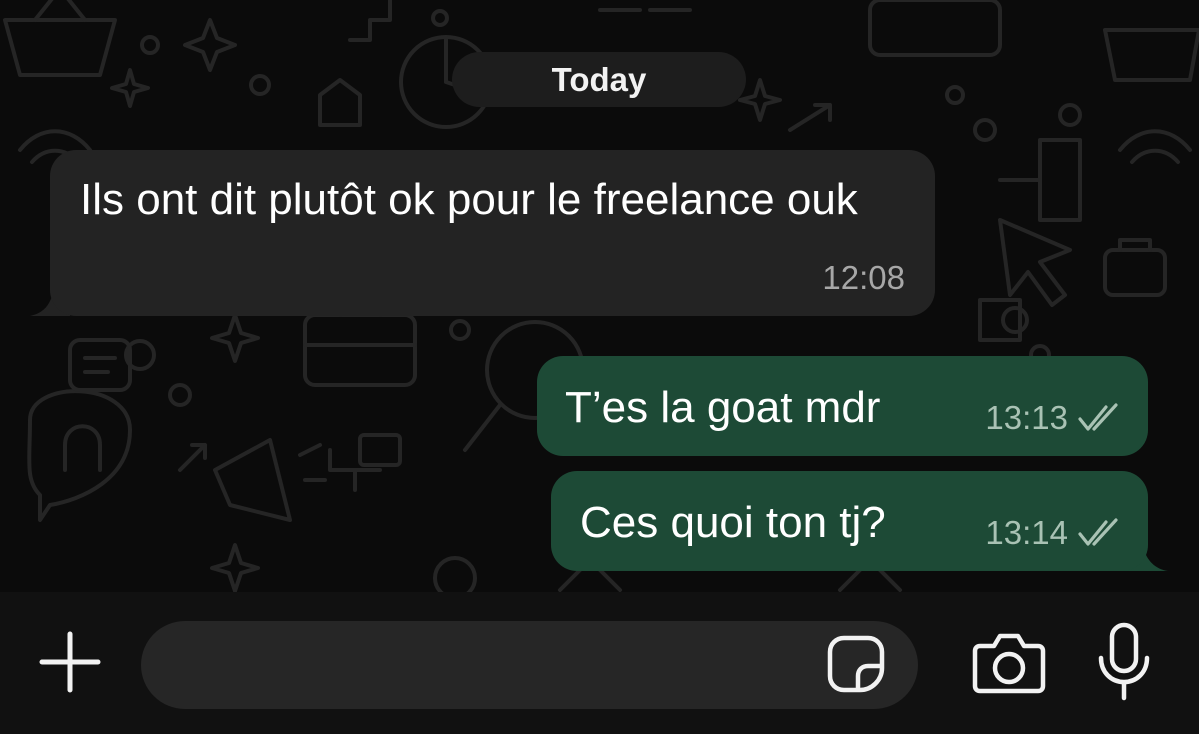 This screenshot has height=734, width=1199. I want to click on message-time: 13:14, so click(1026, 532).